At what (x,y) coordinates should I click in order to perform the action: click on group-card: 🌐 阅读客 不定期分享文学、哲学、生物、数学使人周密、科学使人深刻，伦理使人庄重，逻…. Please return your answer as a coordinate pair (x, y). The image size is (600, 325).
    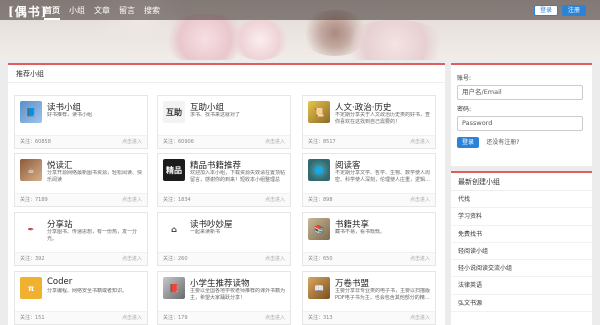
    Looking at the image, I should click on (369, 180).